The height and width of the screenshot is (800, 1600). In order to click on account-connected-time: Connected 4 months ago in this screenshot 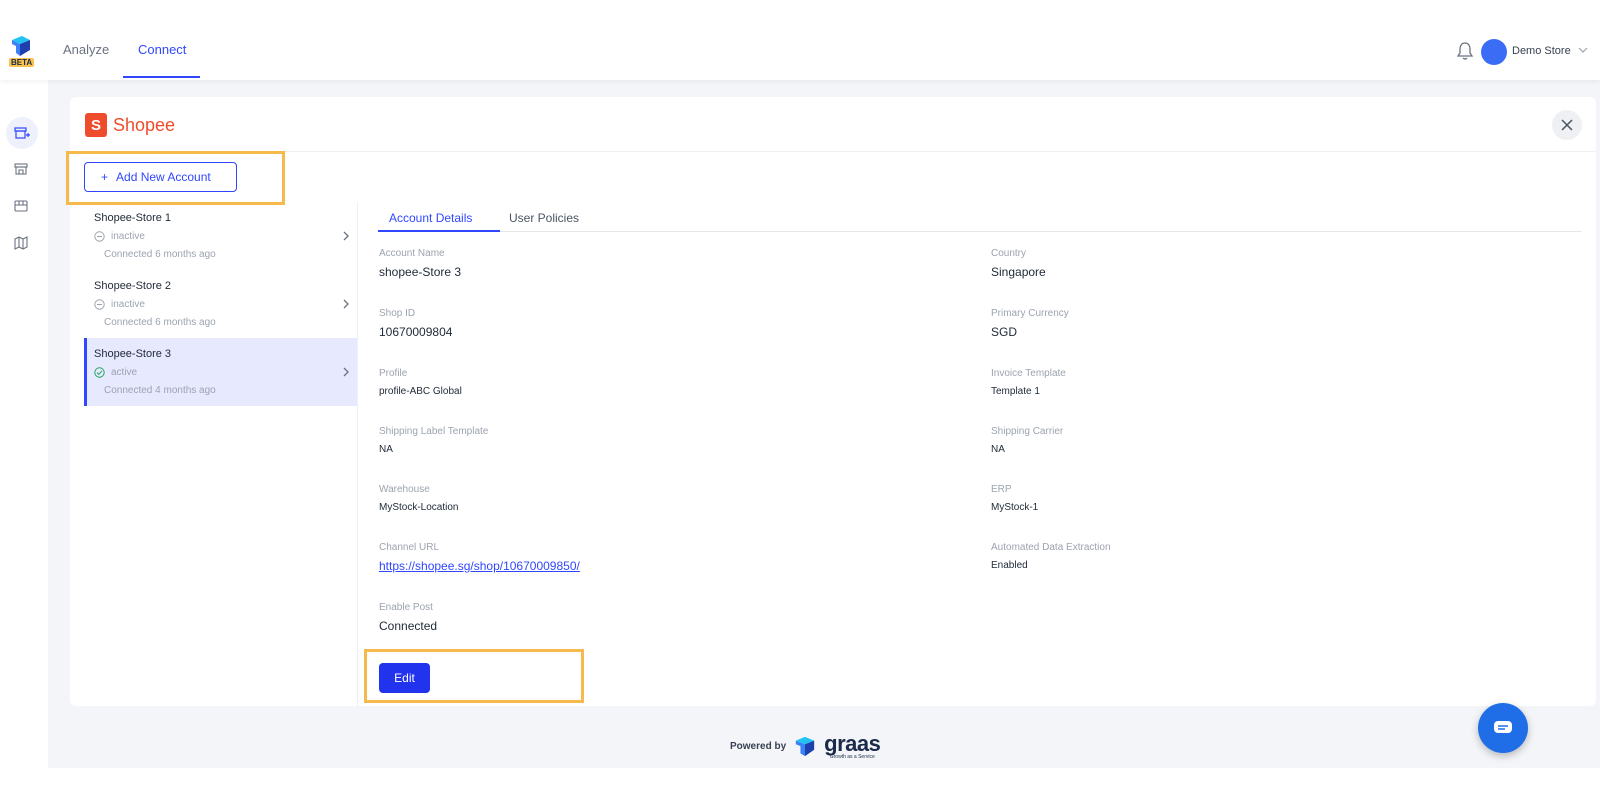, I will do `click(160, 390)`.